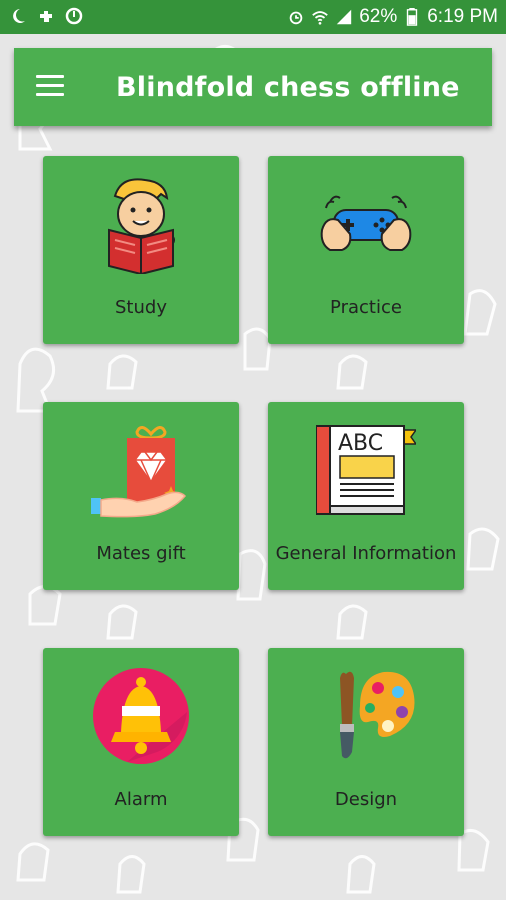 This screenshot has width=506, height=900. I want to click on tile-general-information: ABC General Information, so click(366, 496).